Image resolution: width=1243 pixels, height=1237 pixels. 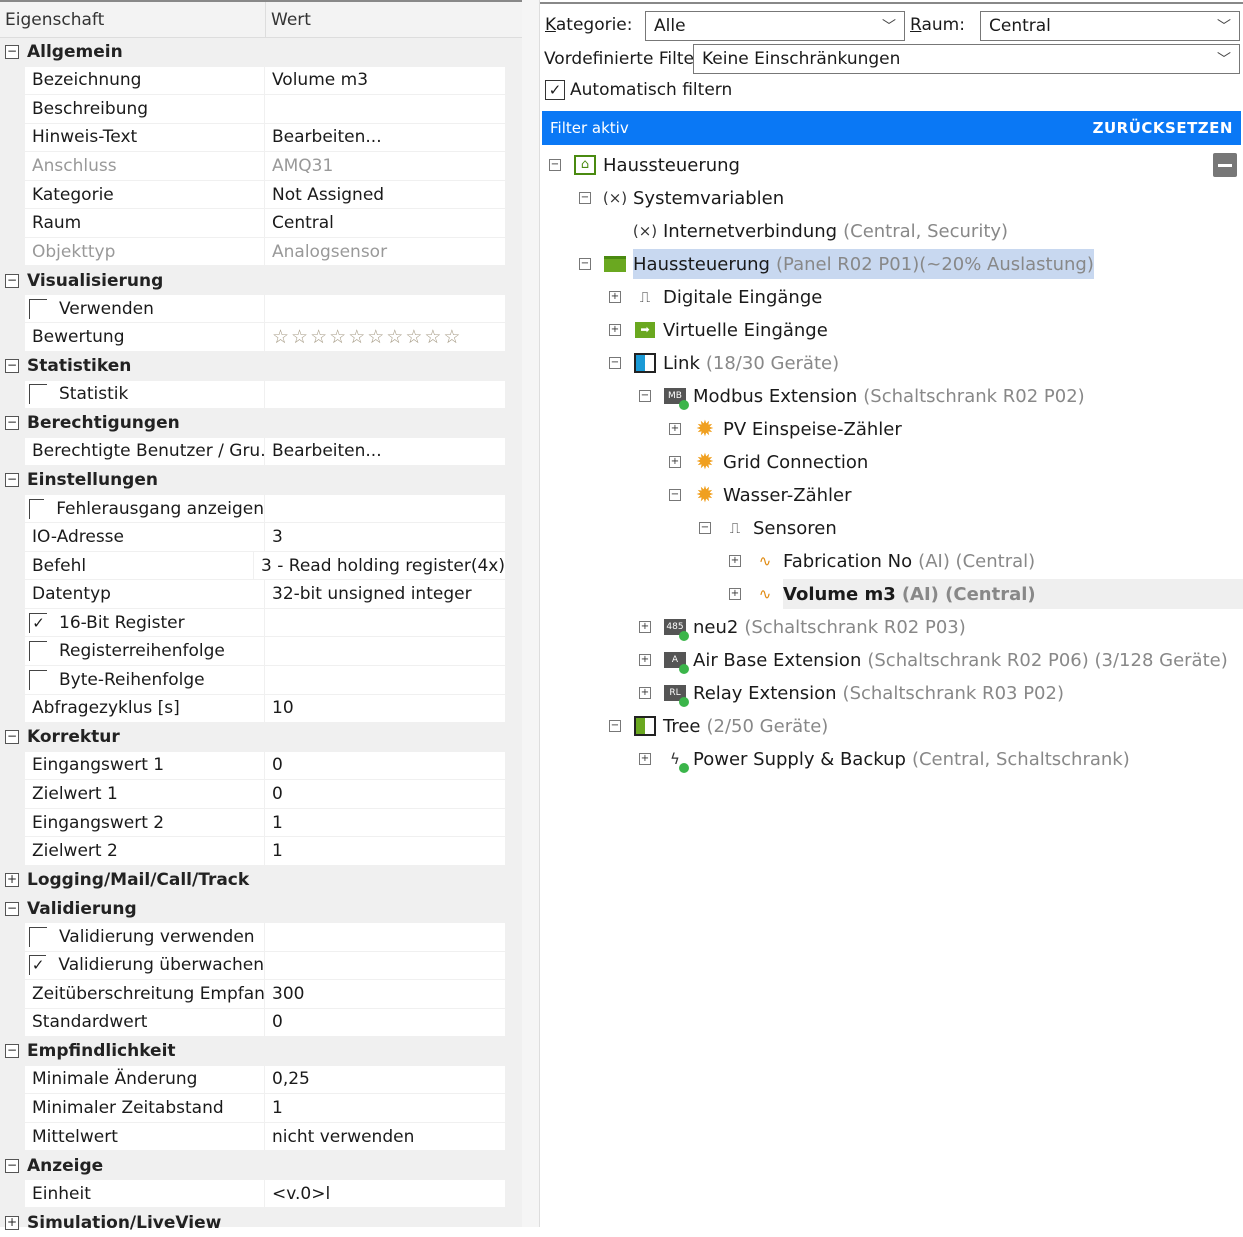 What do you see at coordinates (324, 195) in the screenshot?
I see `property-value: Not Assigned` at bounding box center [324, 195].